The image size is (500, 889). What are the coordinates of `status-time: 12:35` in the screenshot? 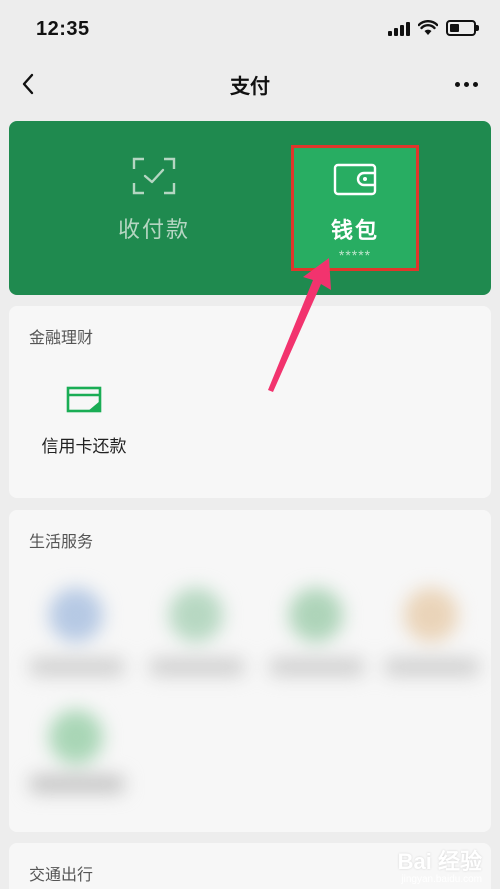 It's located at (63, 29).